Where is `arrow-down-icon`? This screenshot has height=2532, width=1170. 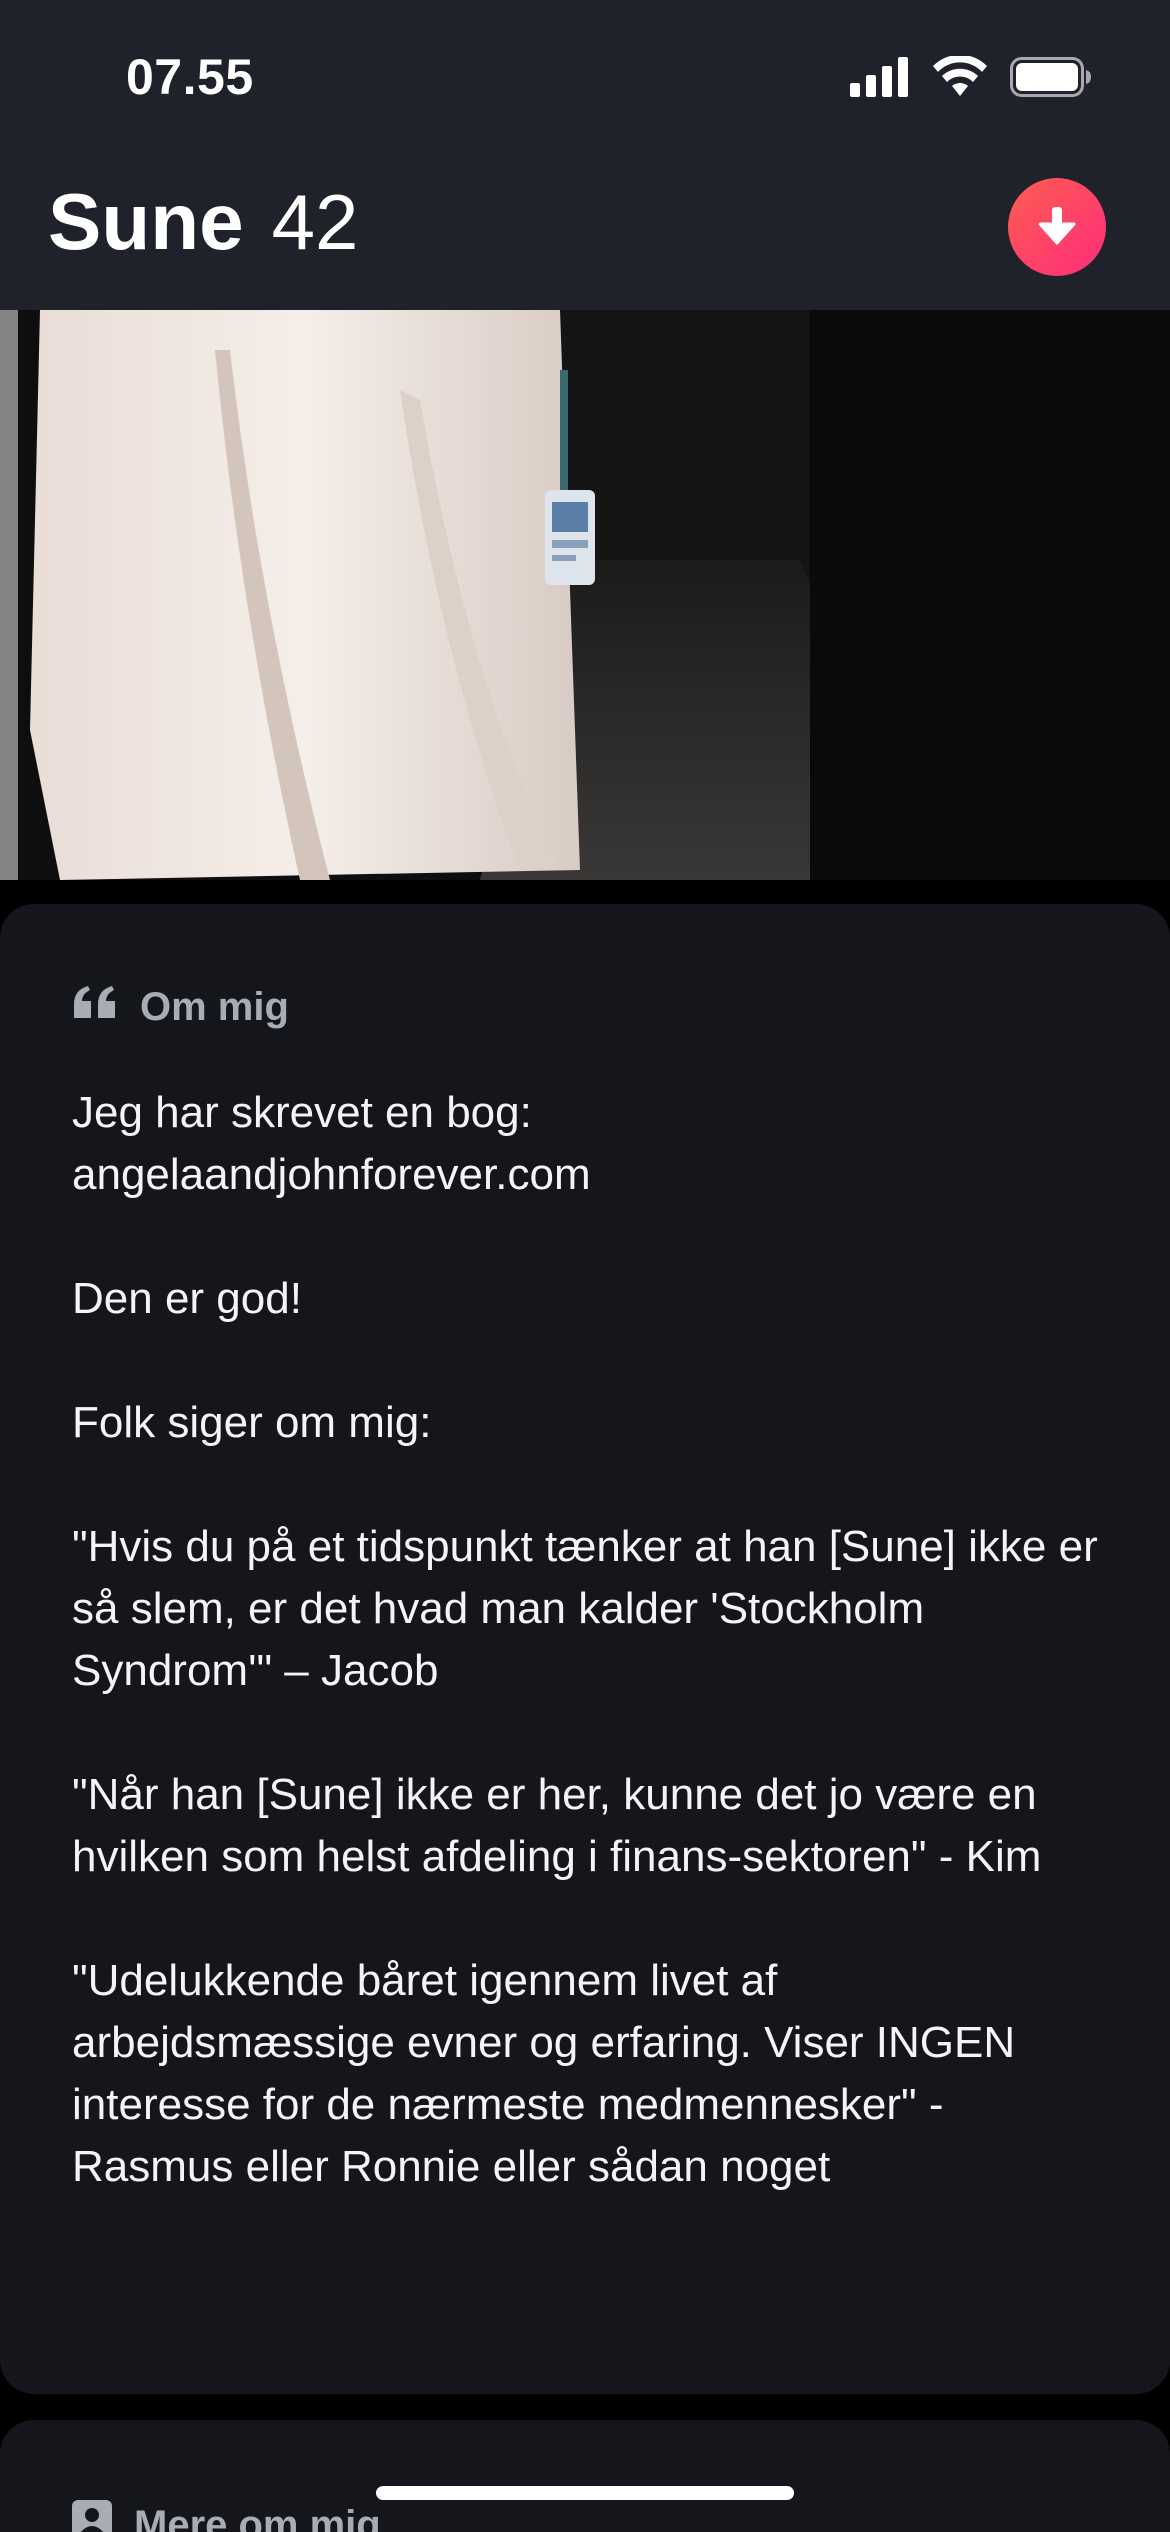 arrow-down-icon is located at coordinates (1057, 227).